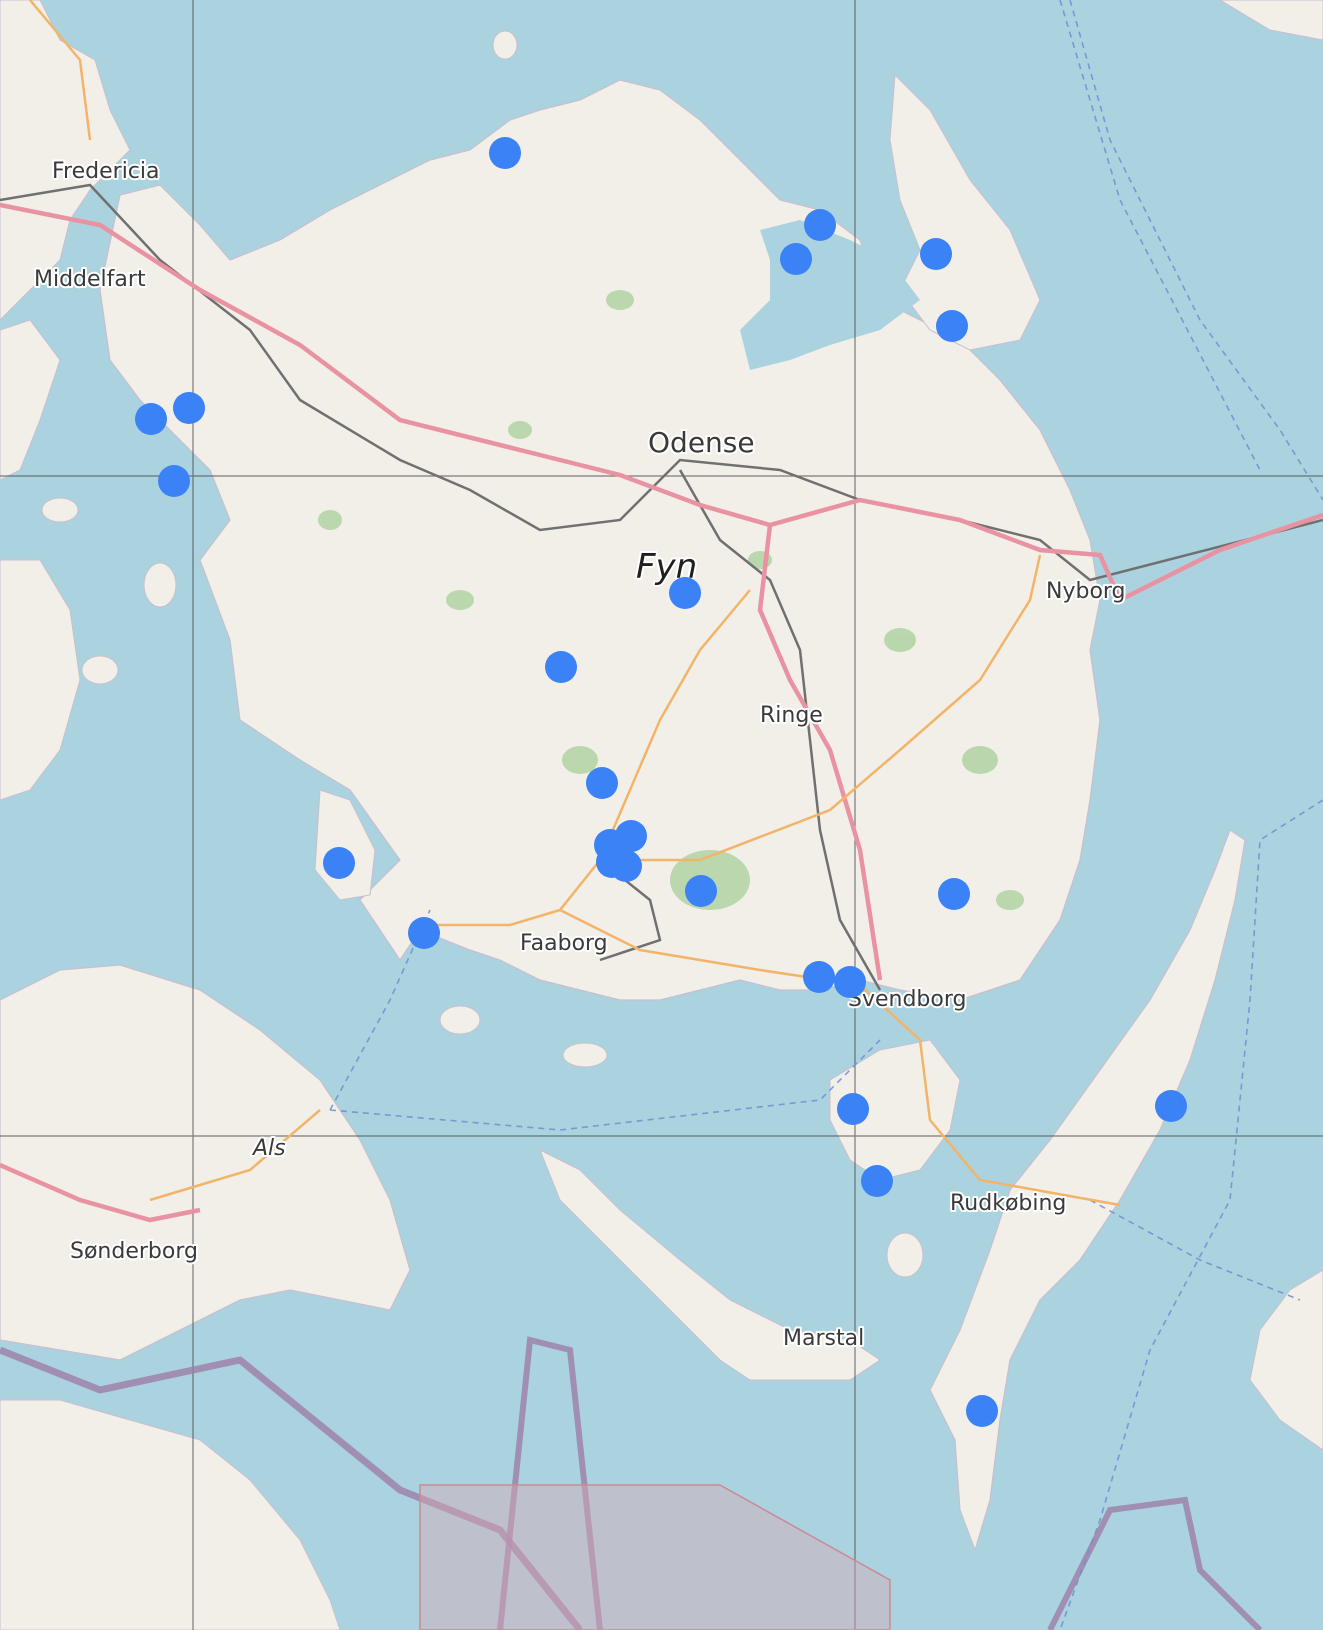  Describe the element at coordinates (134, 1251) in the screenshot. I see `label-sonderborg: Sønderborg` at that location.